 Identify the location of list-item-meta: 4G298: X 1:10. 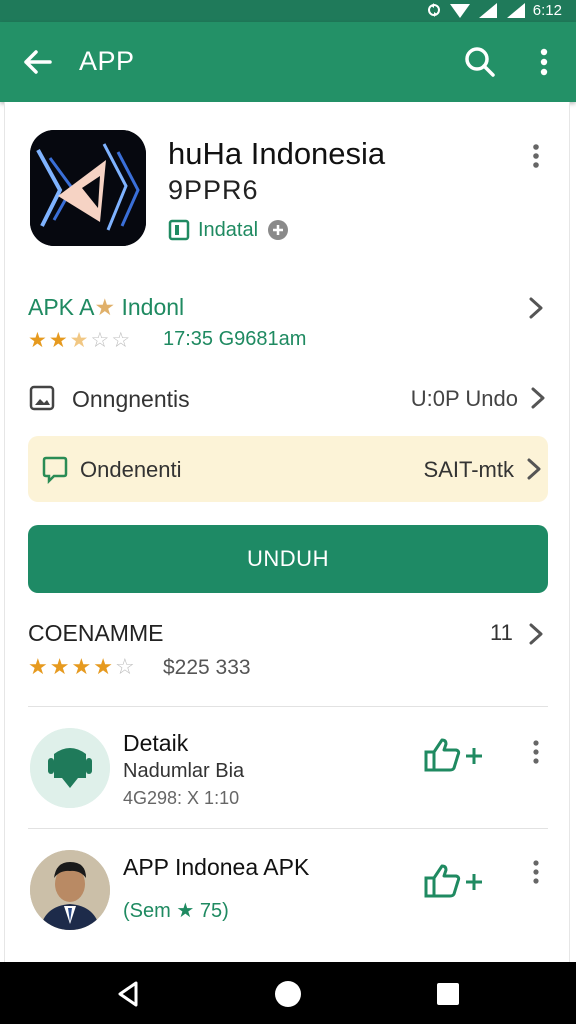
(181, 798).